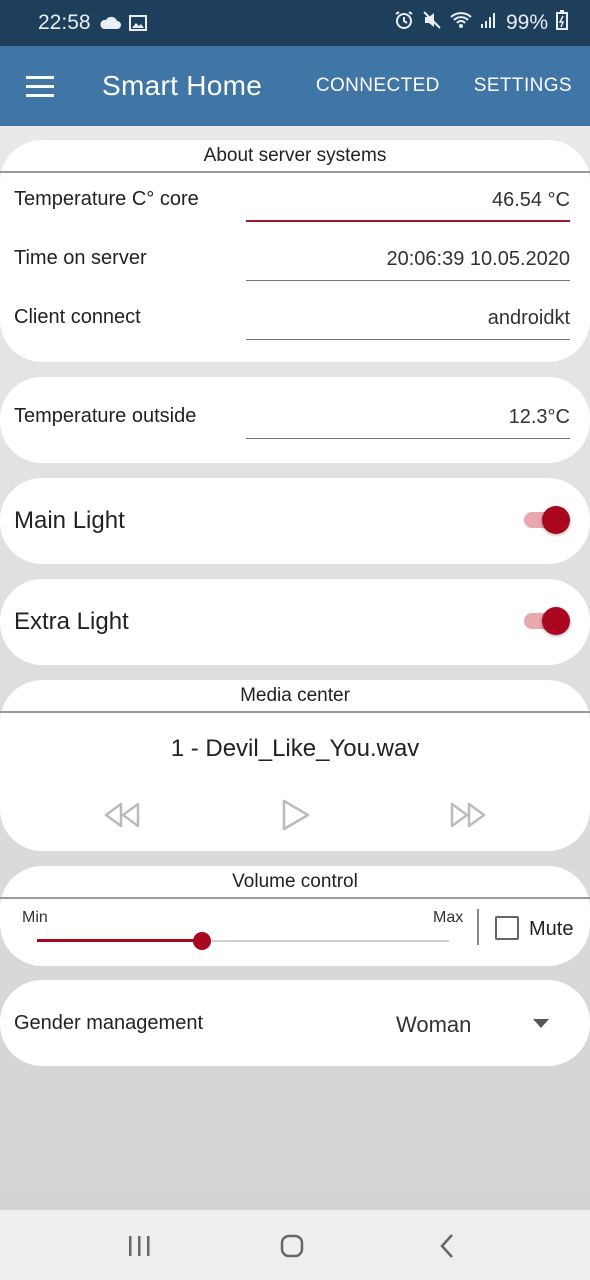 This screenshot has width=590, height=1280. I want to click on battery-icon, so click(562, 23).